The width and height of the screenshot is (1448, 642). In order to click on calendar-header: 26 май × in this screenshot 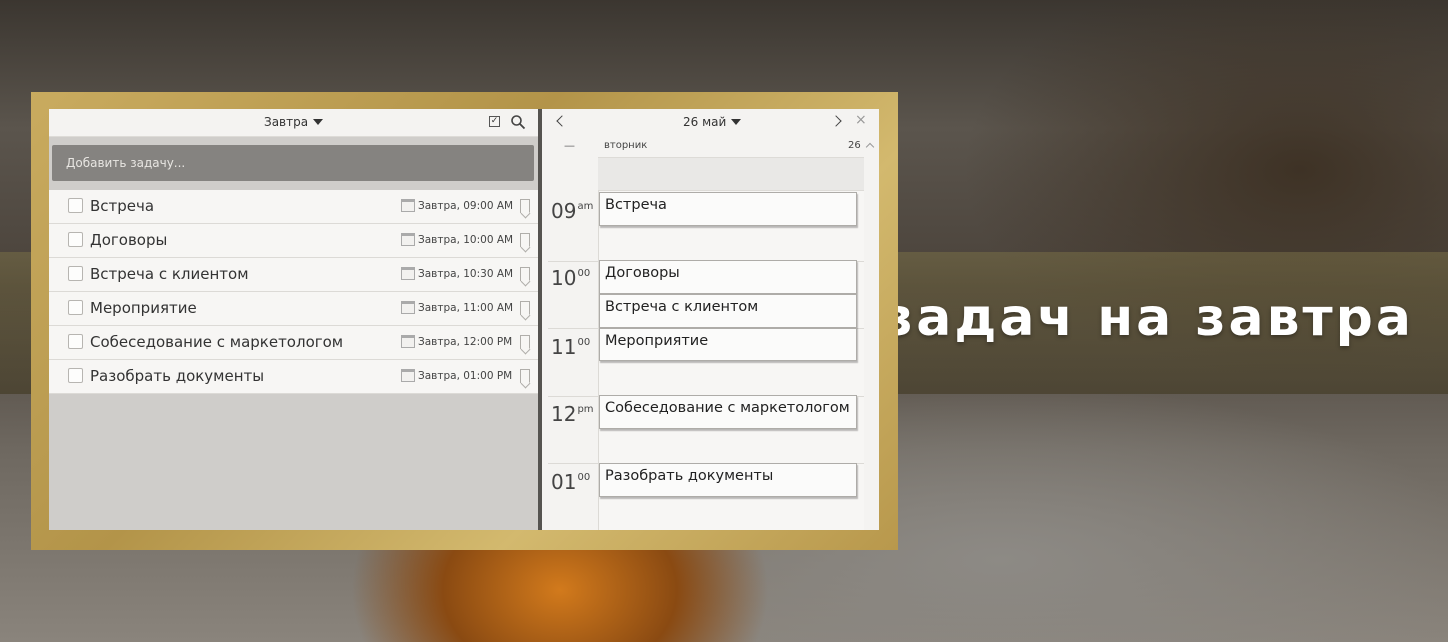, I will do `click(710, 123)`.